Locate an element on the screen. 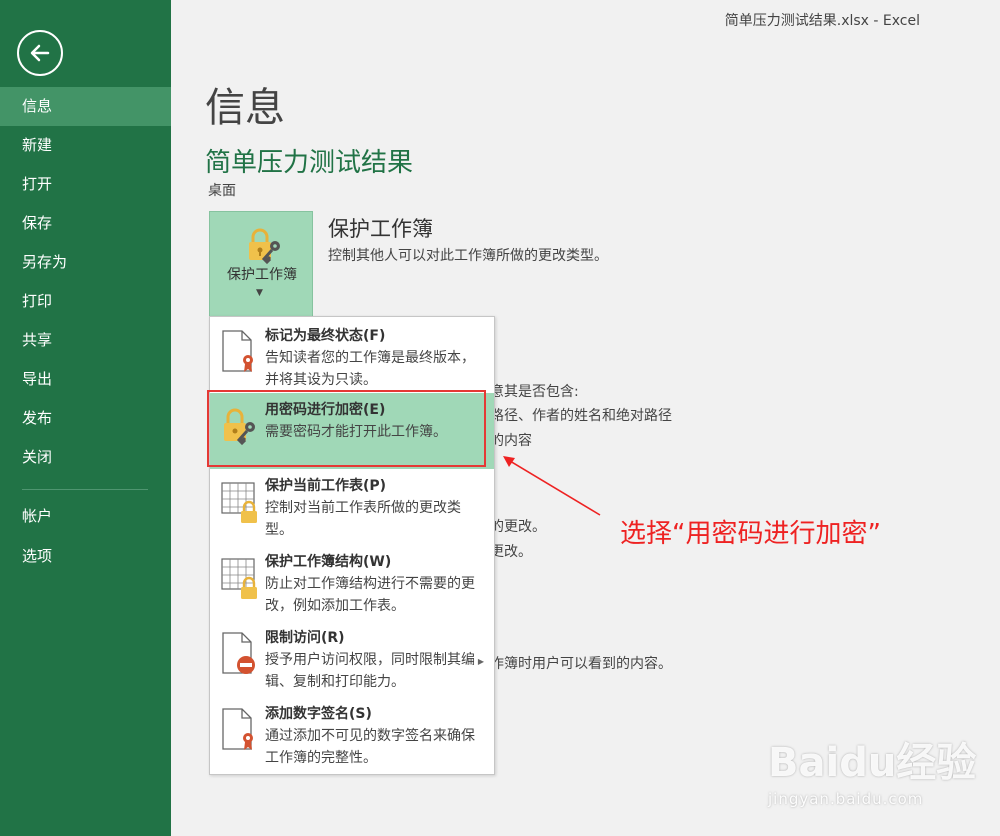  annotation-arrow is located at coordinates (552, 486).